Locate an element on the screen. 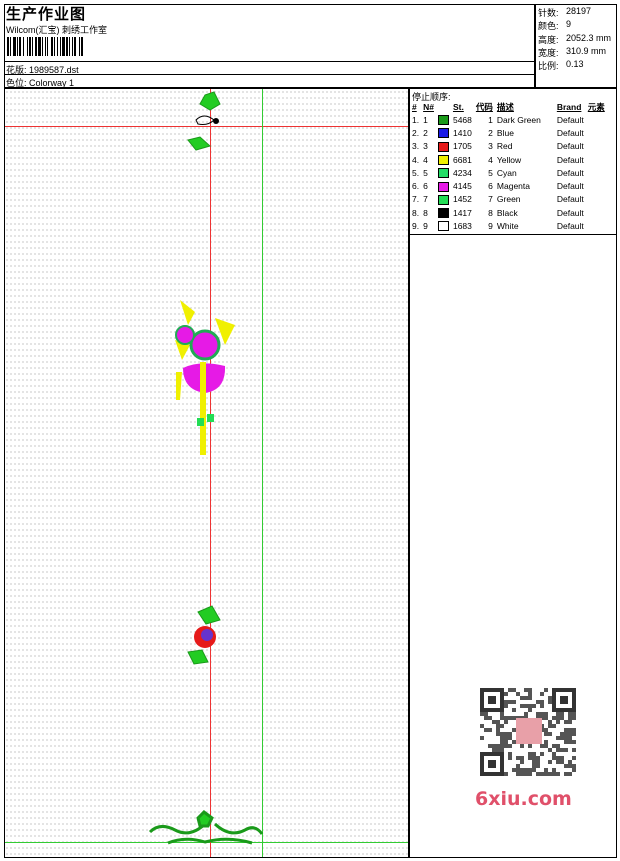 The height and width of the screenshot is (861, 620). site-watermark: 6xiu.com is located at coordinates (523, 799).